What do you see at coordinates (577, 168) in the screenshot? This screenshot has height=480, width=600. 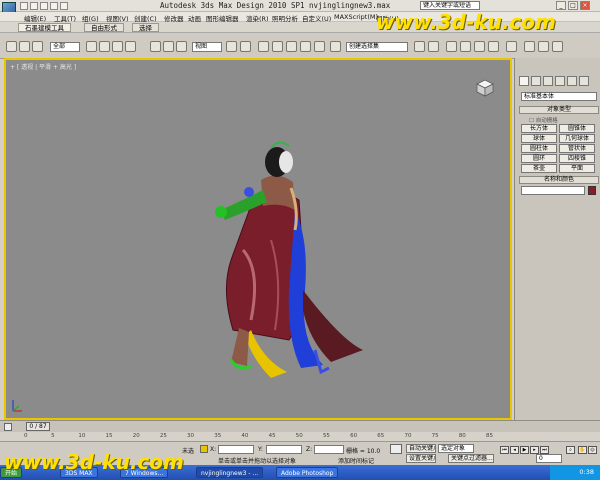 I see `plane-button: 平面` at bounding box center [577, 168].